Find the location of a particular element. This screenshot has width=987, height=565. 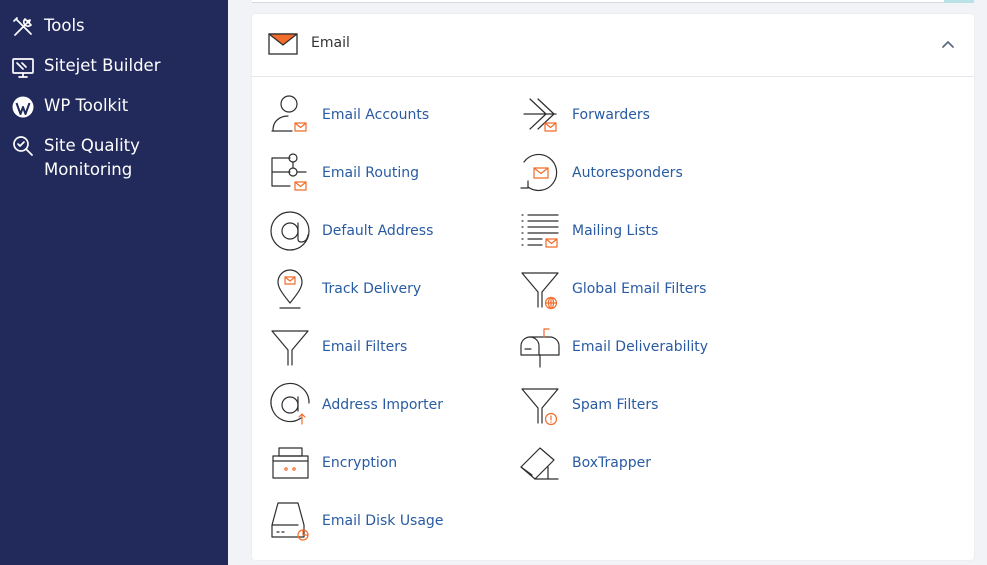

tool-autoresponders: Autoresponders is located at coordinates (600, 173).